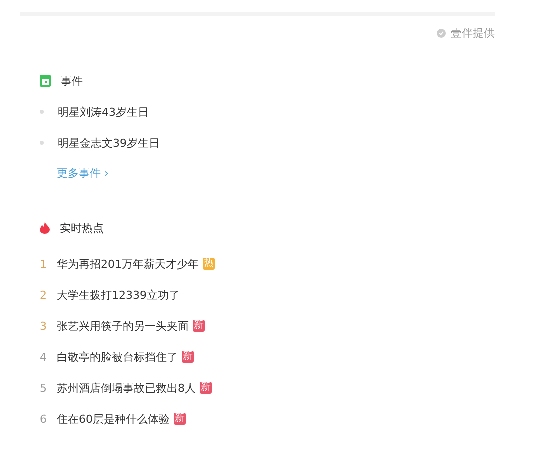 The height and width of the screenshot is (453, 548). I want to click on event-item: 明星刘涛43岁生日, so click(103, 112).